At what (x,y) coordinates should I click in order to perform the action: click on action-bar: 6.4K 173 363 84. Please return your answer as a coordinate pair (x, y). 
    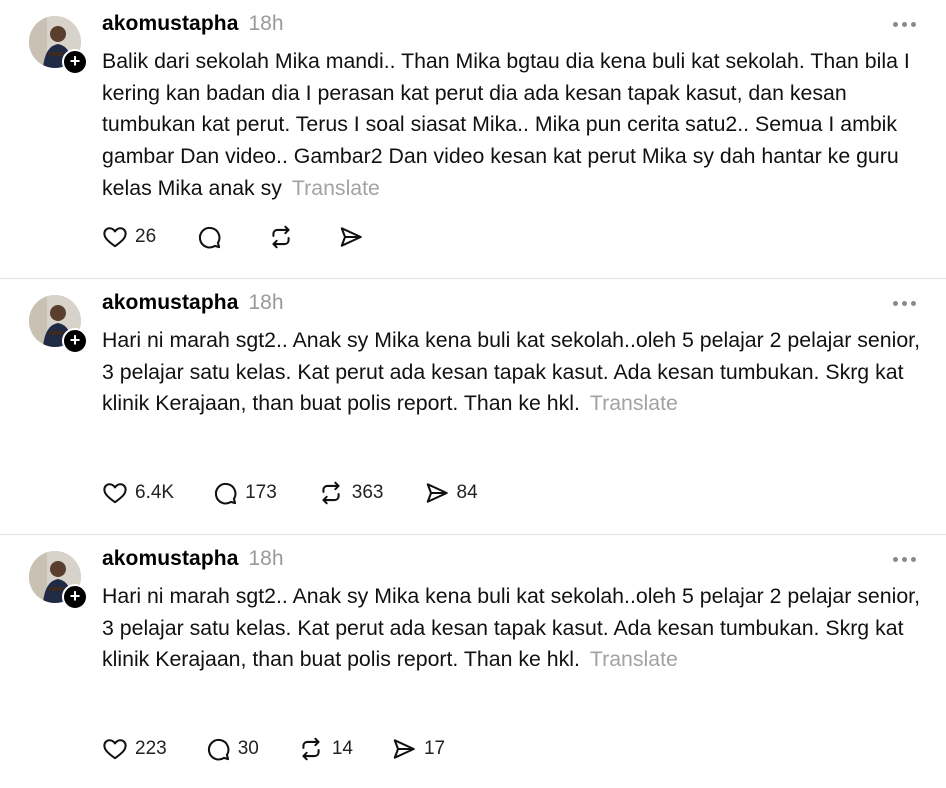
    Looking at the image, I should click on (290, 493).